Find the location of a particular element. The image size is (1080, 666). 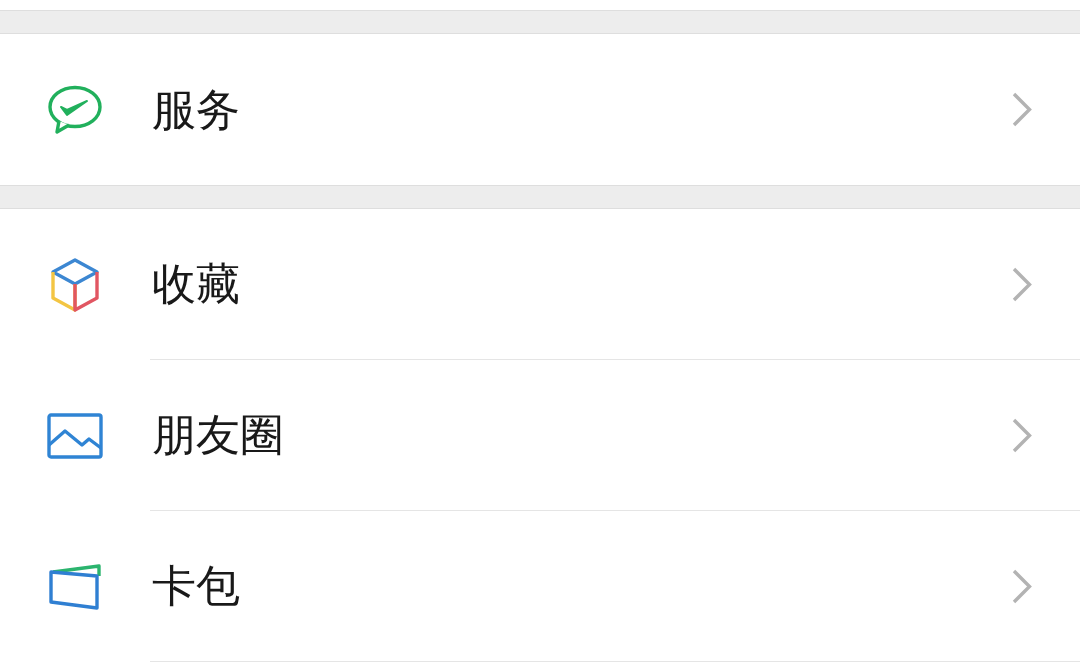

cube-icon is located at coordinates (75, 284).